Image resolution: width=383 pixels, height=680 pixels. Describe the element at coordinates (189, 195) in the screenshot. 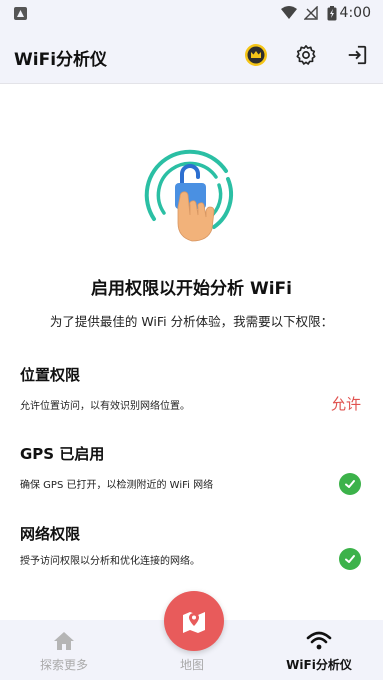

I see `unlock-permission-illustration` at that location.